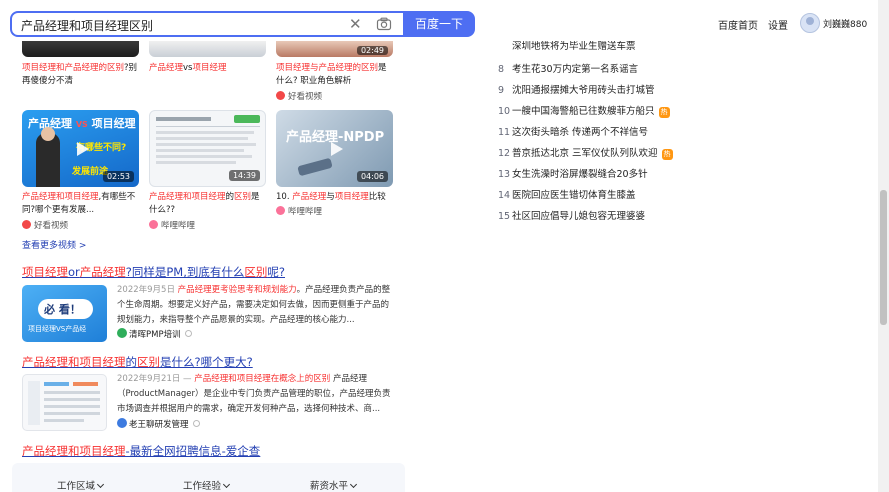 The height and width of the screenshot is (492, 889). Describe the element at coordinates (573, 173) in the screenshot. I see `hot-list-item: 13 女生洗澡时浴屏爆裂缝合20多针` at that location.